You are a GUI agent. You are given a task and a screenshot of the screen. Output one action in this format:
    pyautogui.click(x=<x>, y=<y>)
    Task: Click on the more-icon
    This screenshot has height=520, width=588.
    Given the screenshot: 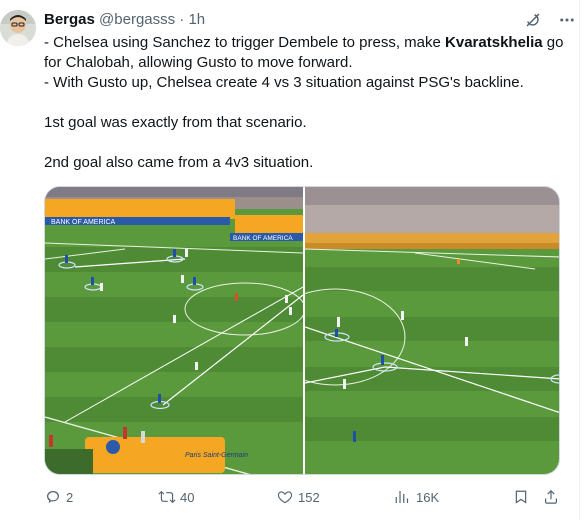 What is the action you would take?
    pyautogui.click(x=567, y=20)
    